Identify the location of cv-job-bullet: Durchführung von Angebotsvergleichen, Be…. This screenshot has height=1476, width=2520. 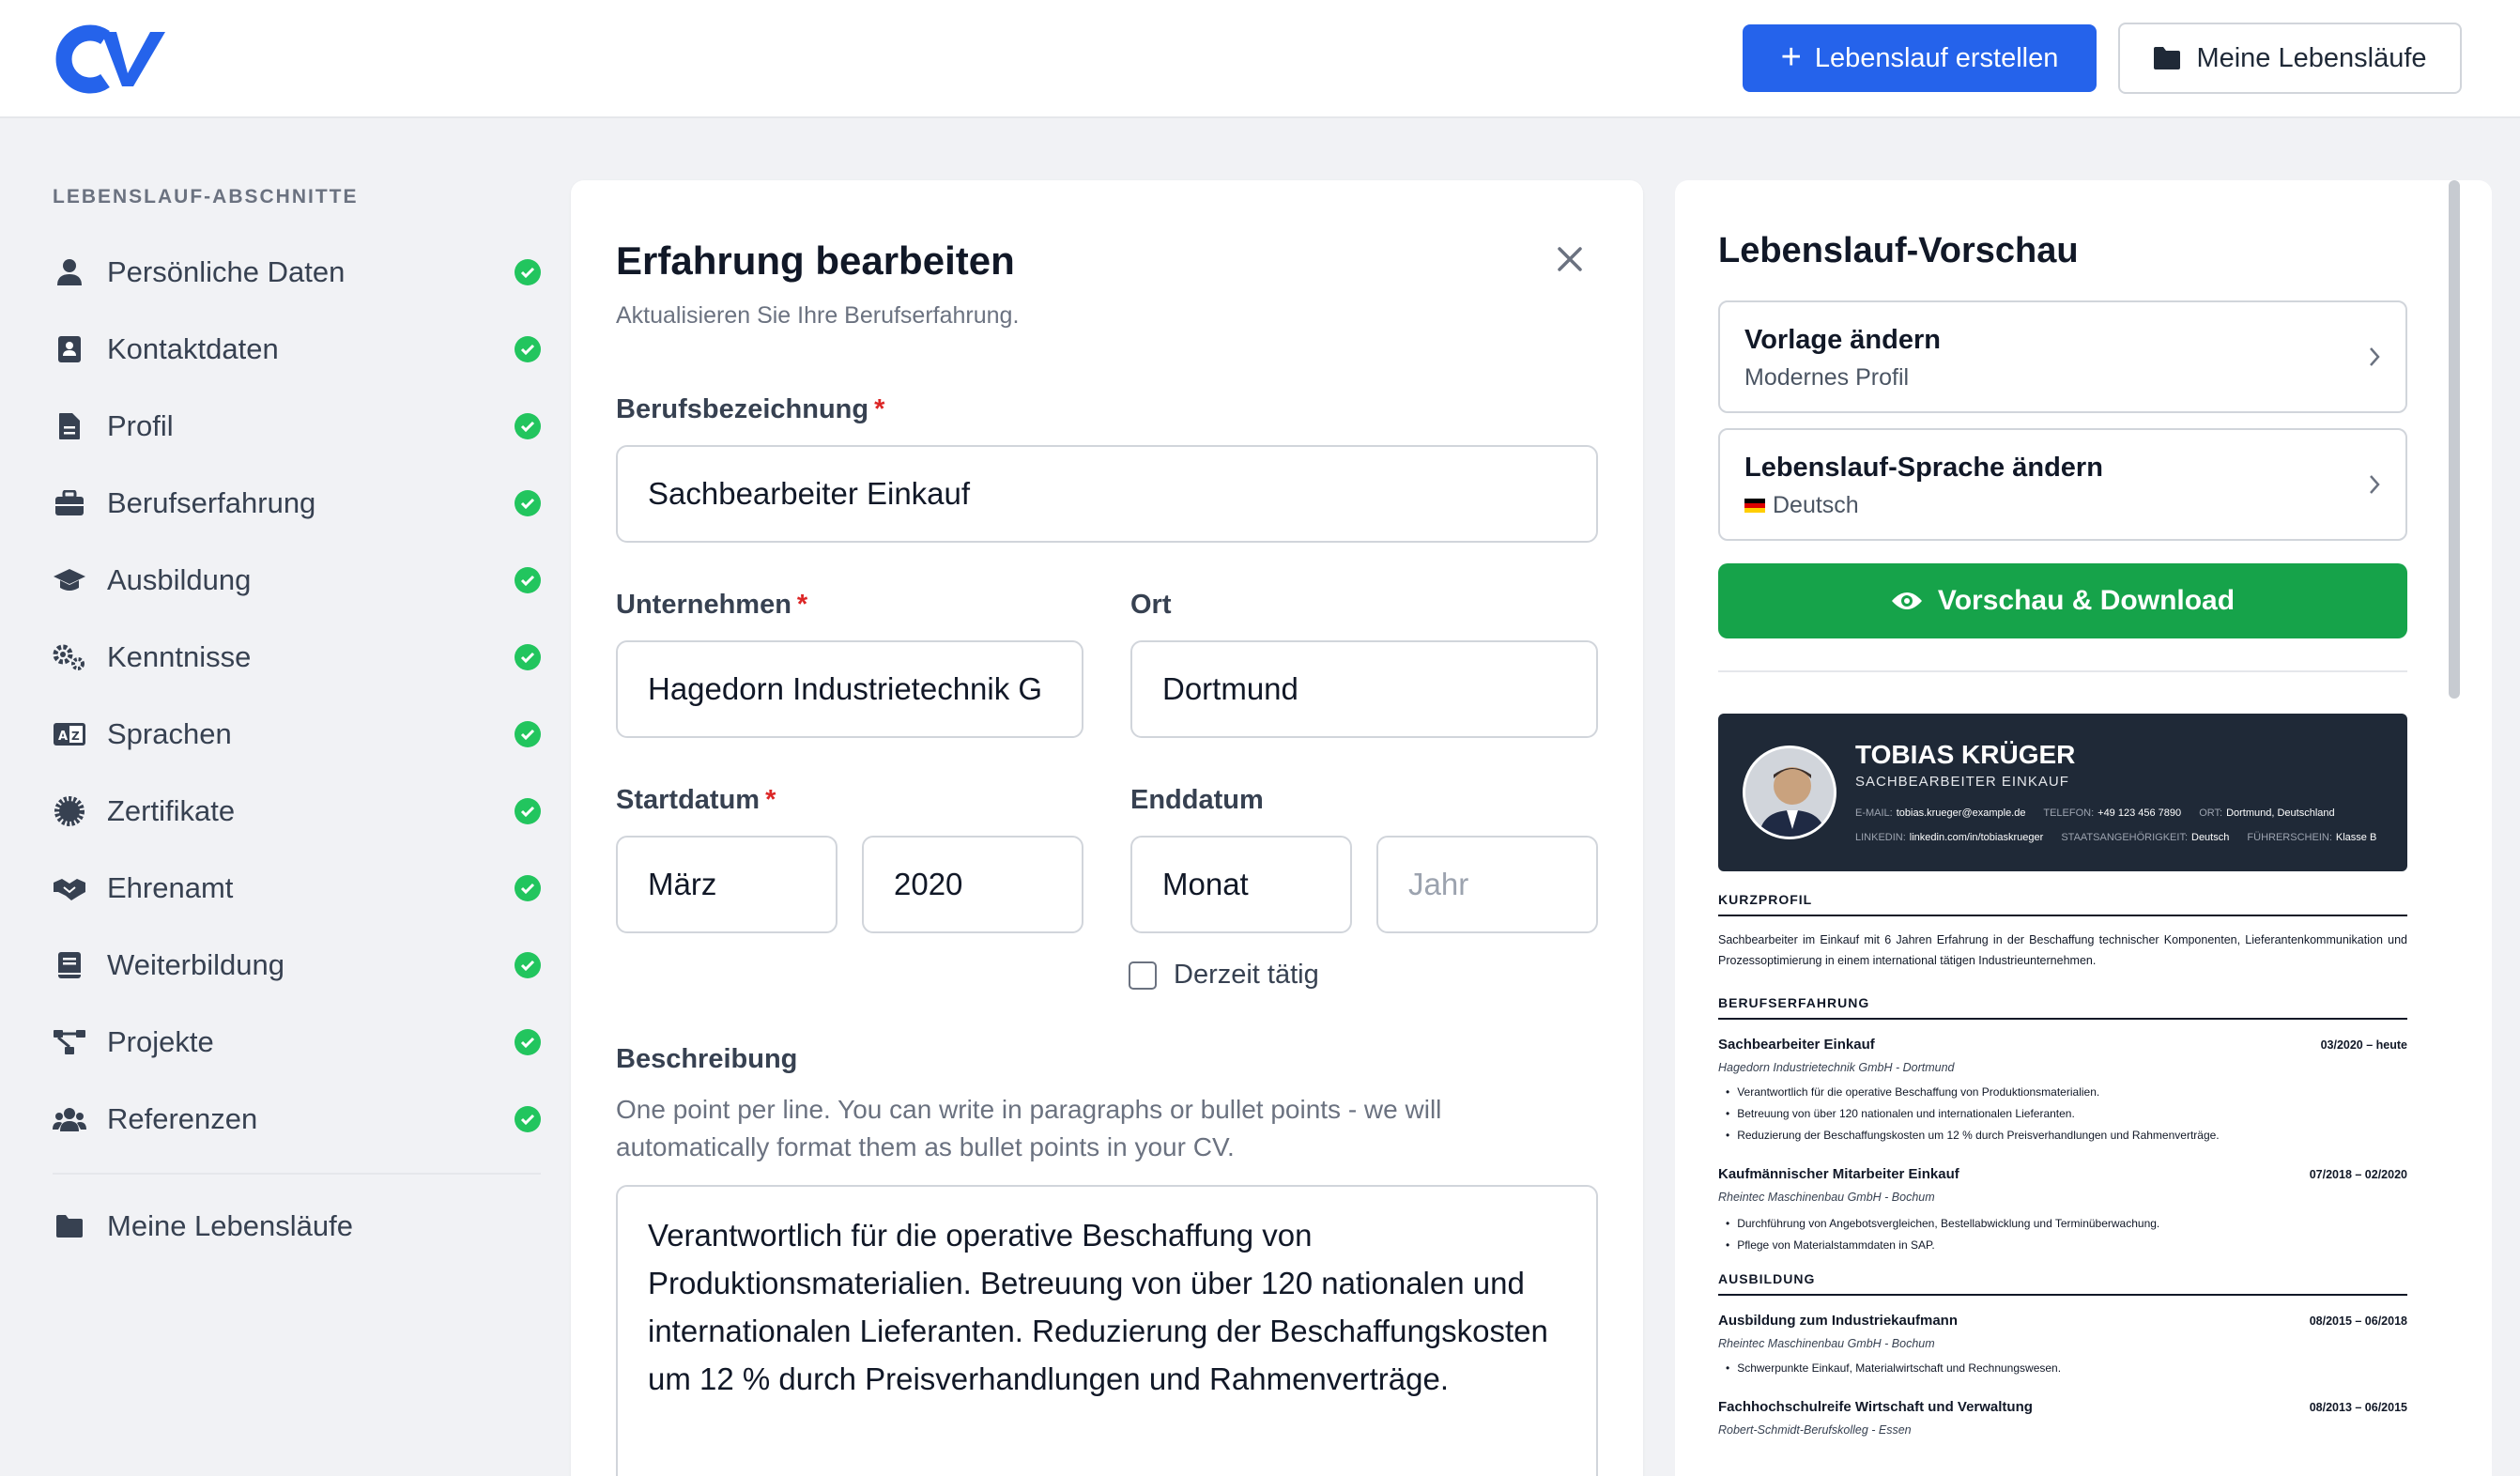
(1942, 1223).